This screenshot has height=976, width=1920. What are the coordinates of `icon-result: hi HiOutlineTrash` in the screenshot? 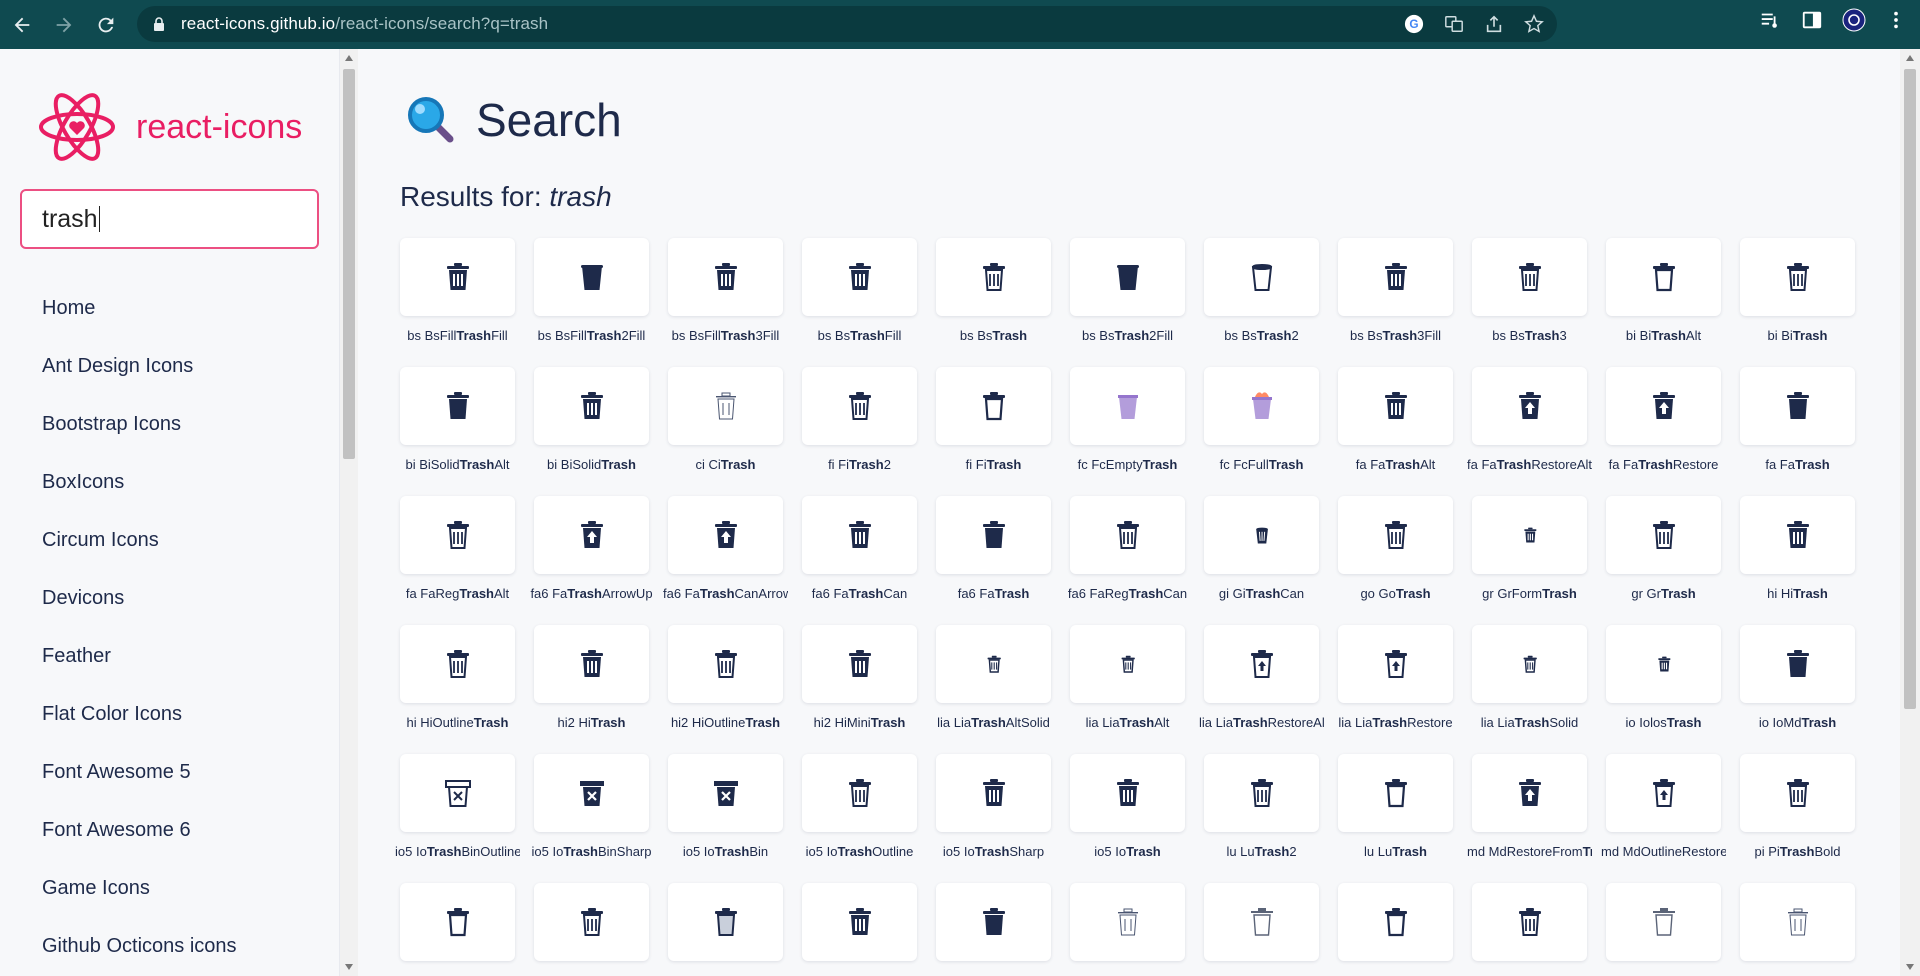 It's located at (457, 689).